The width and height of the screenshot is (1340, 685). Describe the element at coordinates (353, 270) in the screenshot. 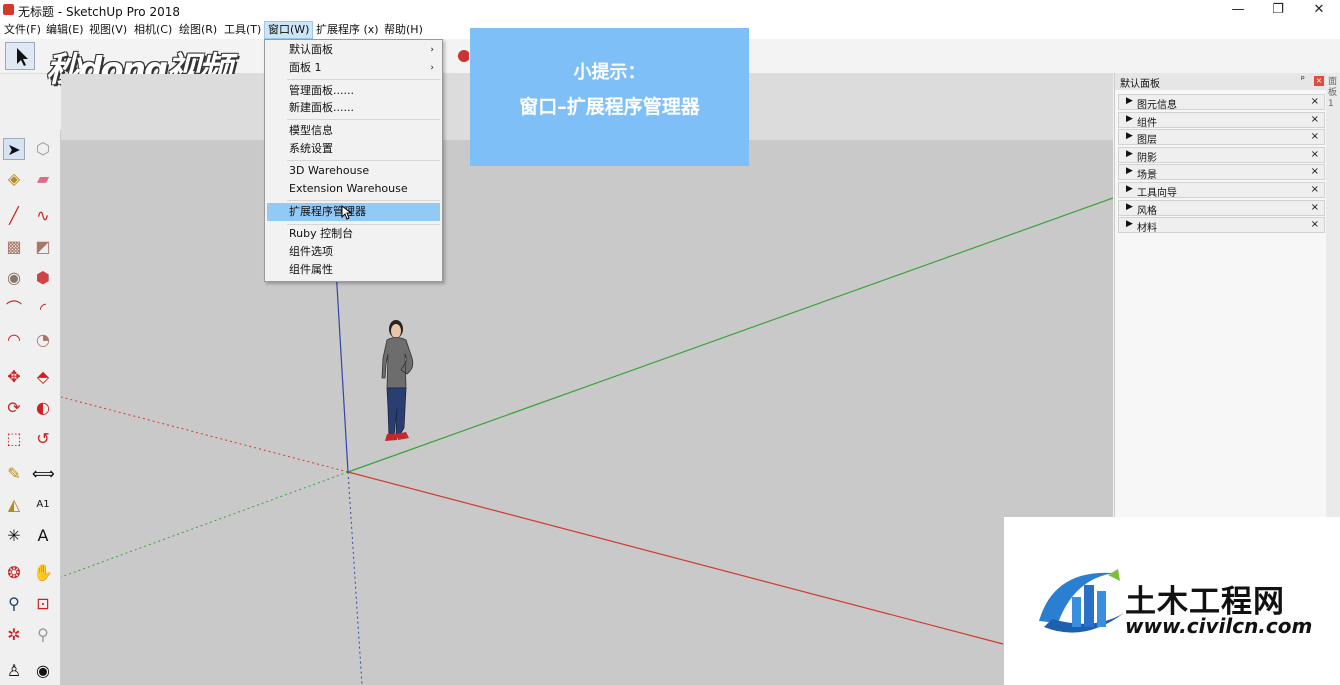

I see `menu-item-component-attributes: 组件属性` at that location.